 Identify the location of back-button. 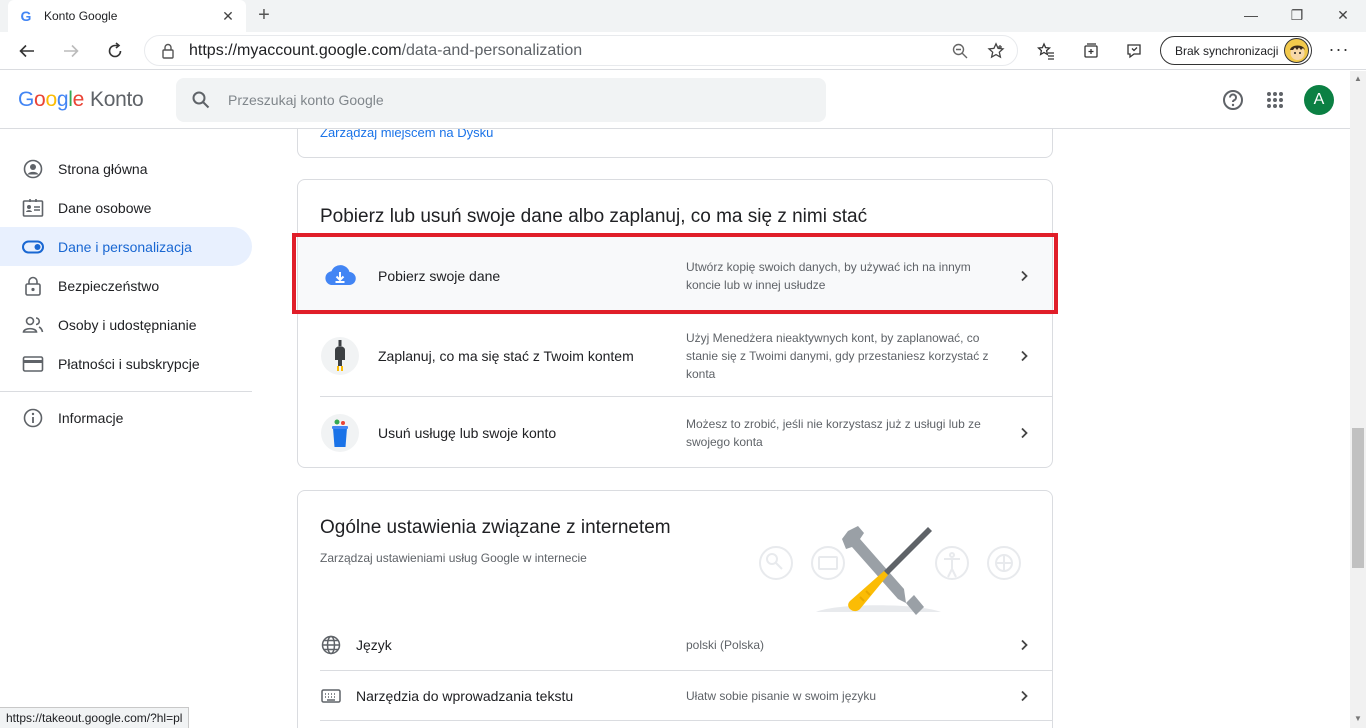
(27, 51).